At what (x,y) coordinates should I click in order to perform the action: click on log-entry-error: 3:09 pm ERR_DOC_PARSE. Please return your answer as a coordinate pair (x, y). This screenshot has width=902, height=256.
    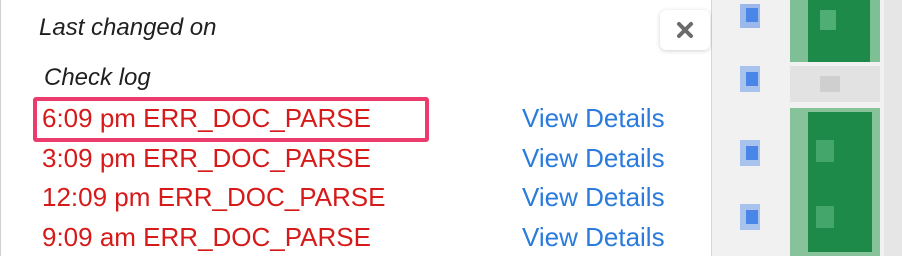
    Looking at the image, I should click on (206, 158).